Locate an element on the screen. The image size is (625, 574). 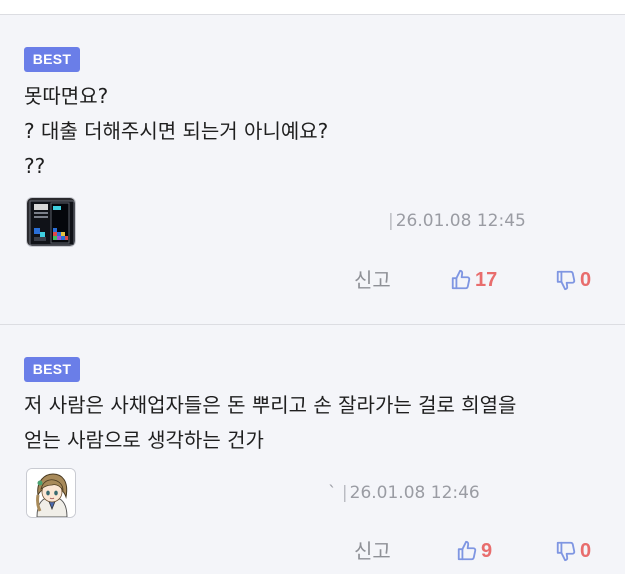
comment-line: ? 대출 더해주시면 되는거 아니예요? is located at coordinates (176, 131).